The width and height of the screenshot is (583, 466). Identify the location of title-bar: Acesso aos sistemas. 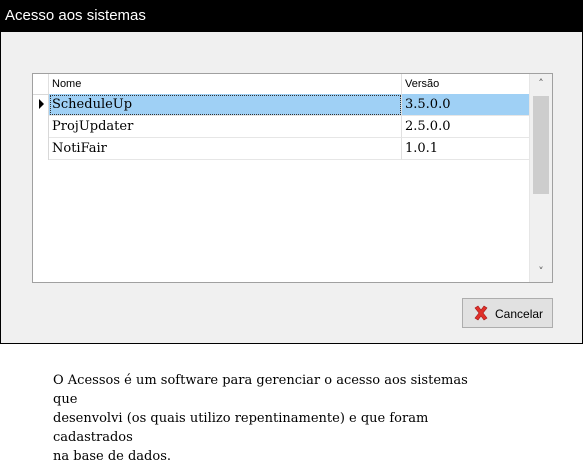
(291, 16).